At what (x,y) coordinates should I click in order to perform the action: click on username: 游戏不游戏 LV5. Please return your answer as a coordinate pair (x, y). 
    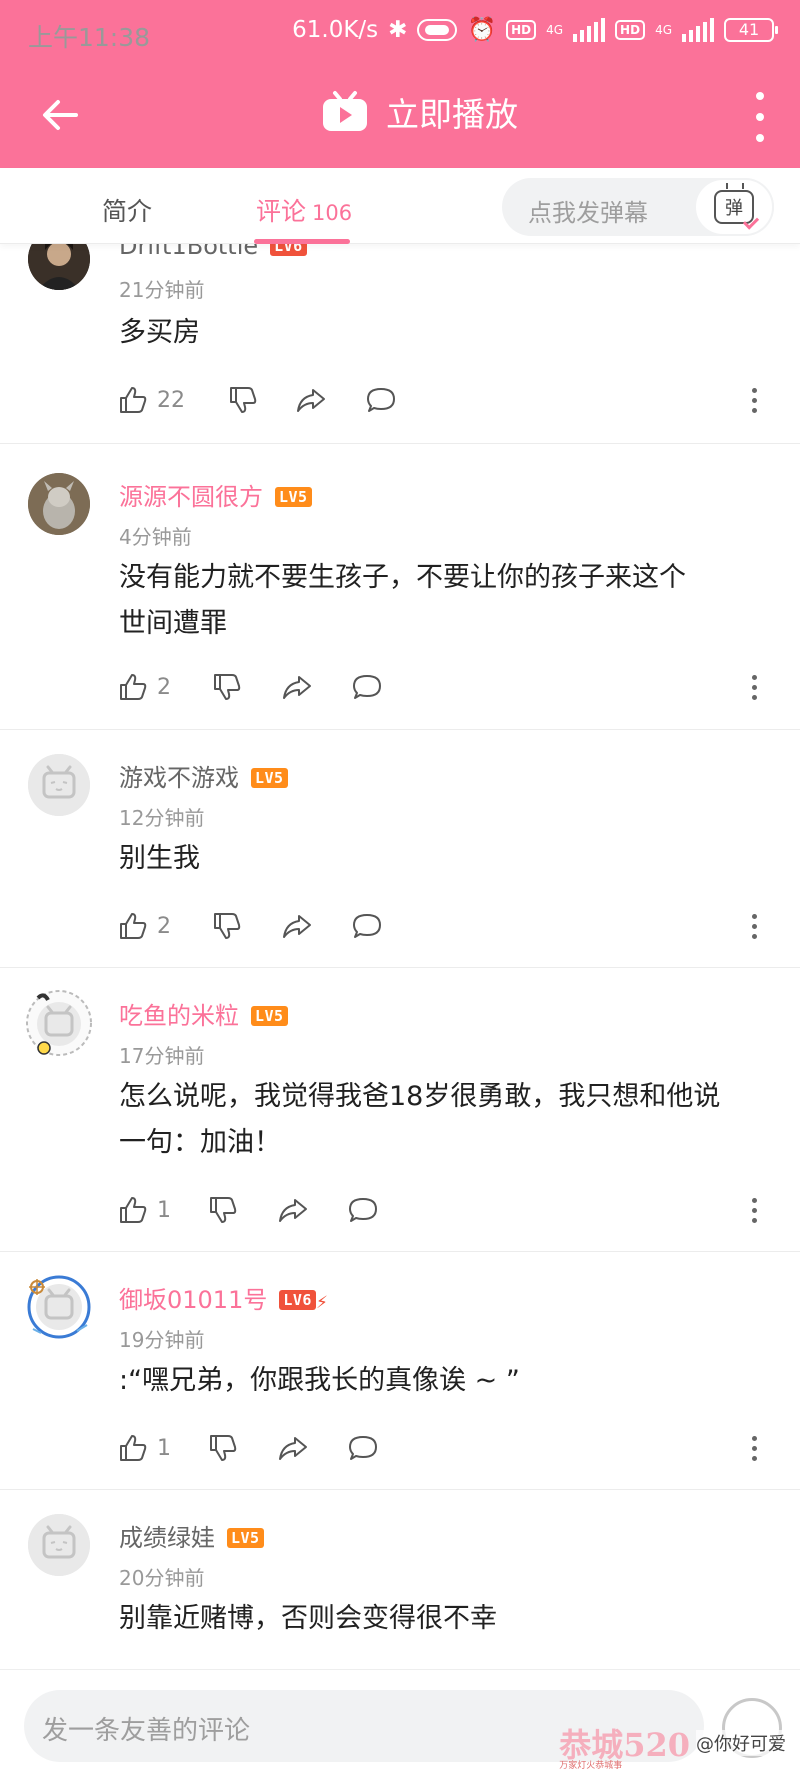
    Looking at the image, I should click on (203, 775).